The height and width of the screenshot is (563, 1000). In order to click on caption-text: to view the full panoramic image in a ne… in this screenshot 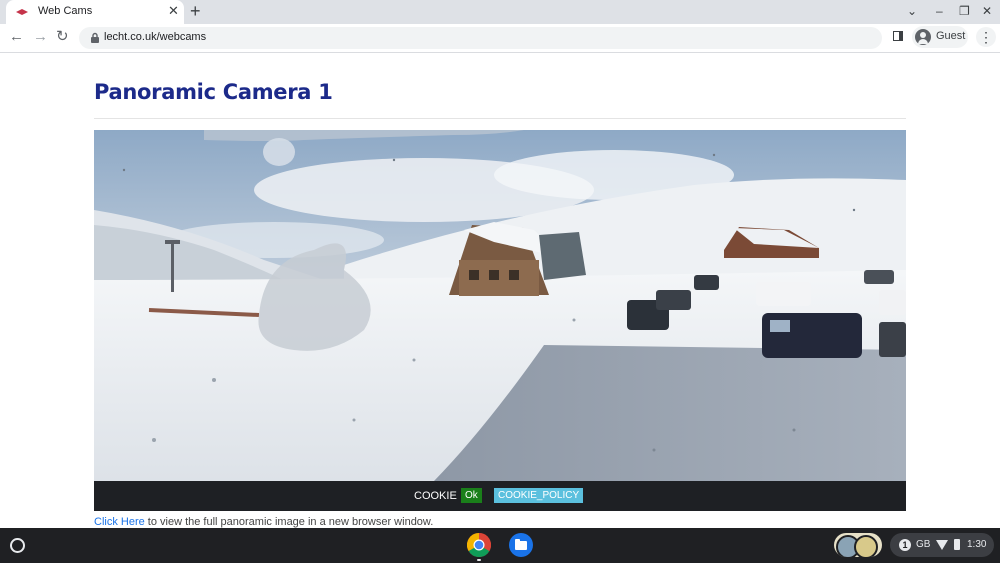, I will do `click(289, 522)`.